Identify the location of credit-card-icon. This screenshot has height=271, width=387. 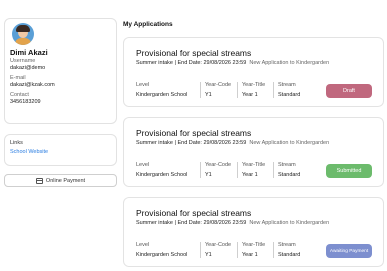
(39, 180).